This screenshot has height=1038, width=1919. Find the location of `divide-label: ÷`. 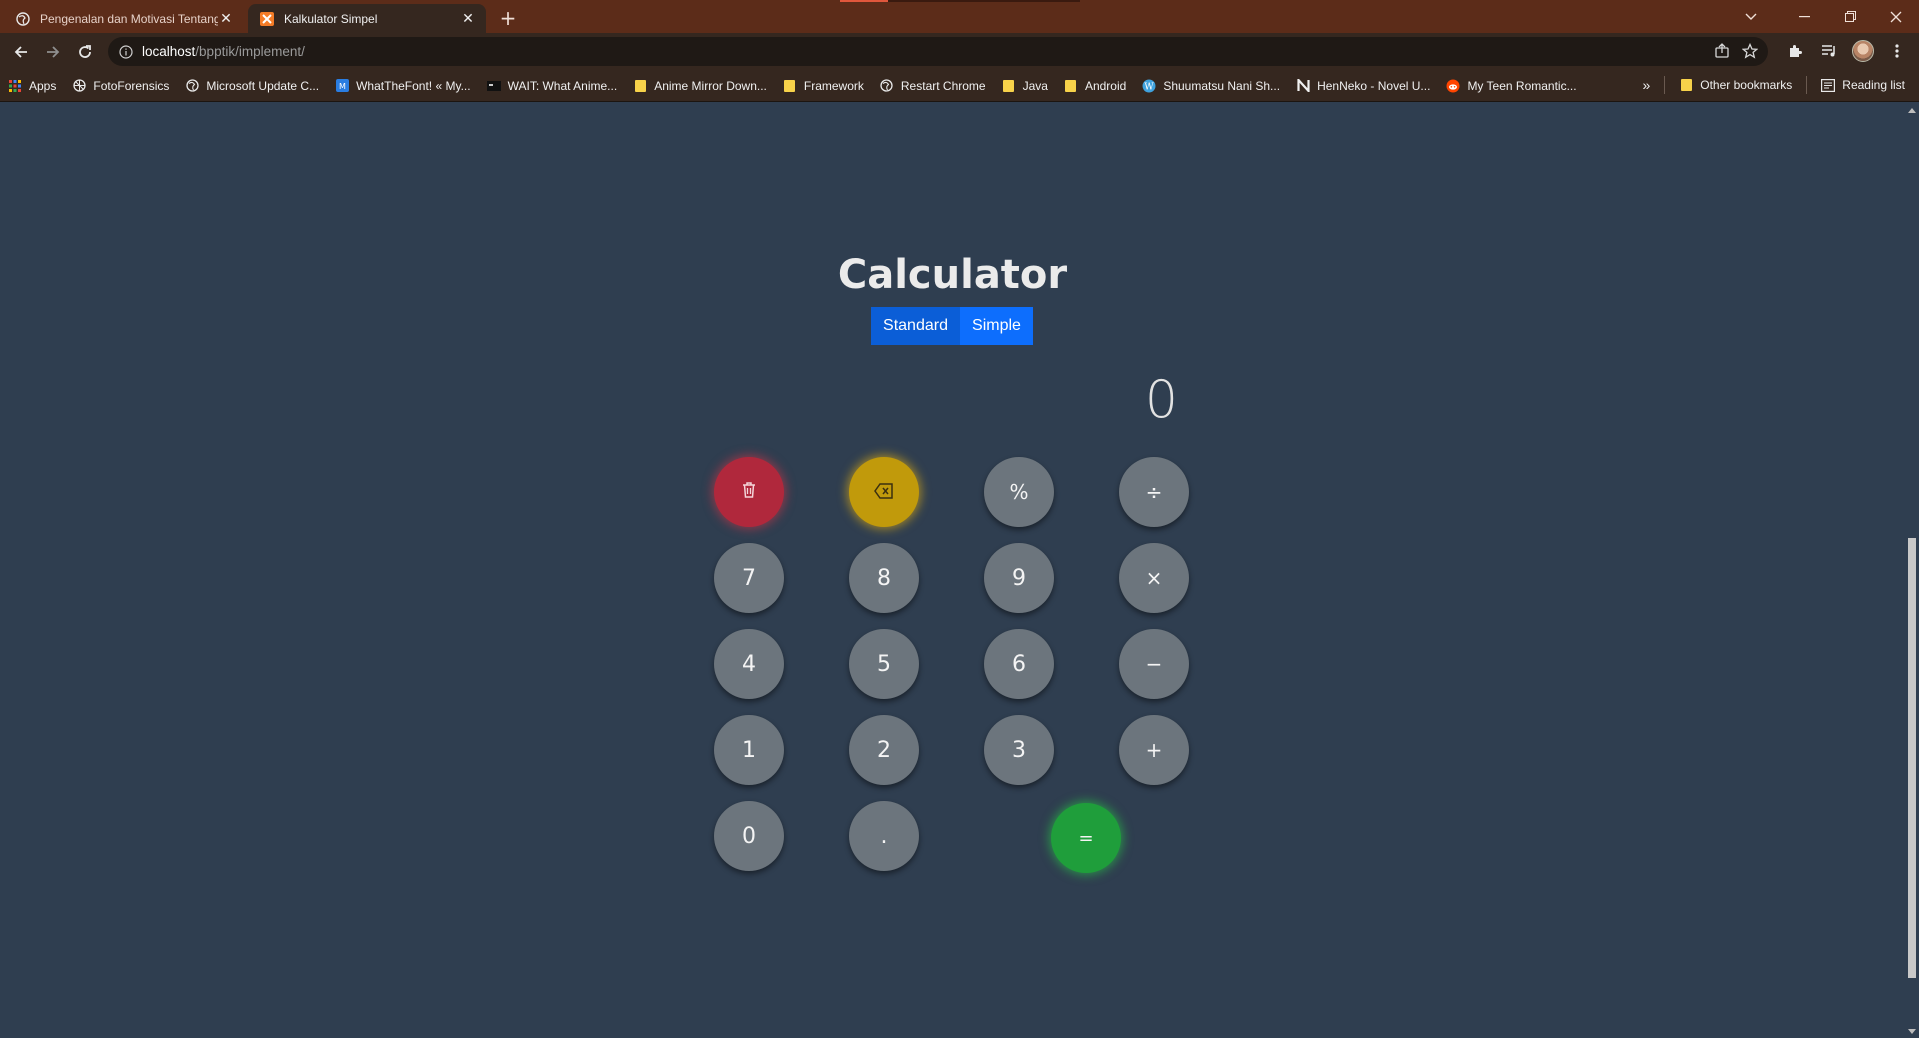

divide-label: ÷ is located at coordinates (1154, 492).